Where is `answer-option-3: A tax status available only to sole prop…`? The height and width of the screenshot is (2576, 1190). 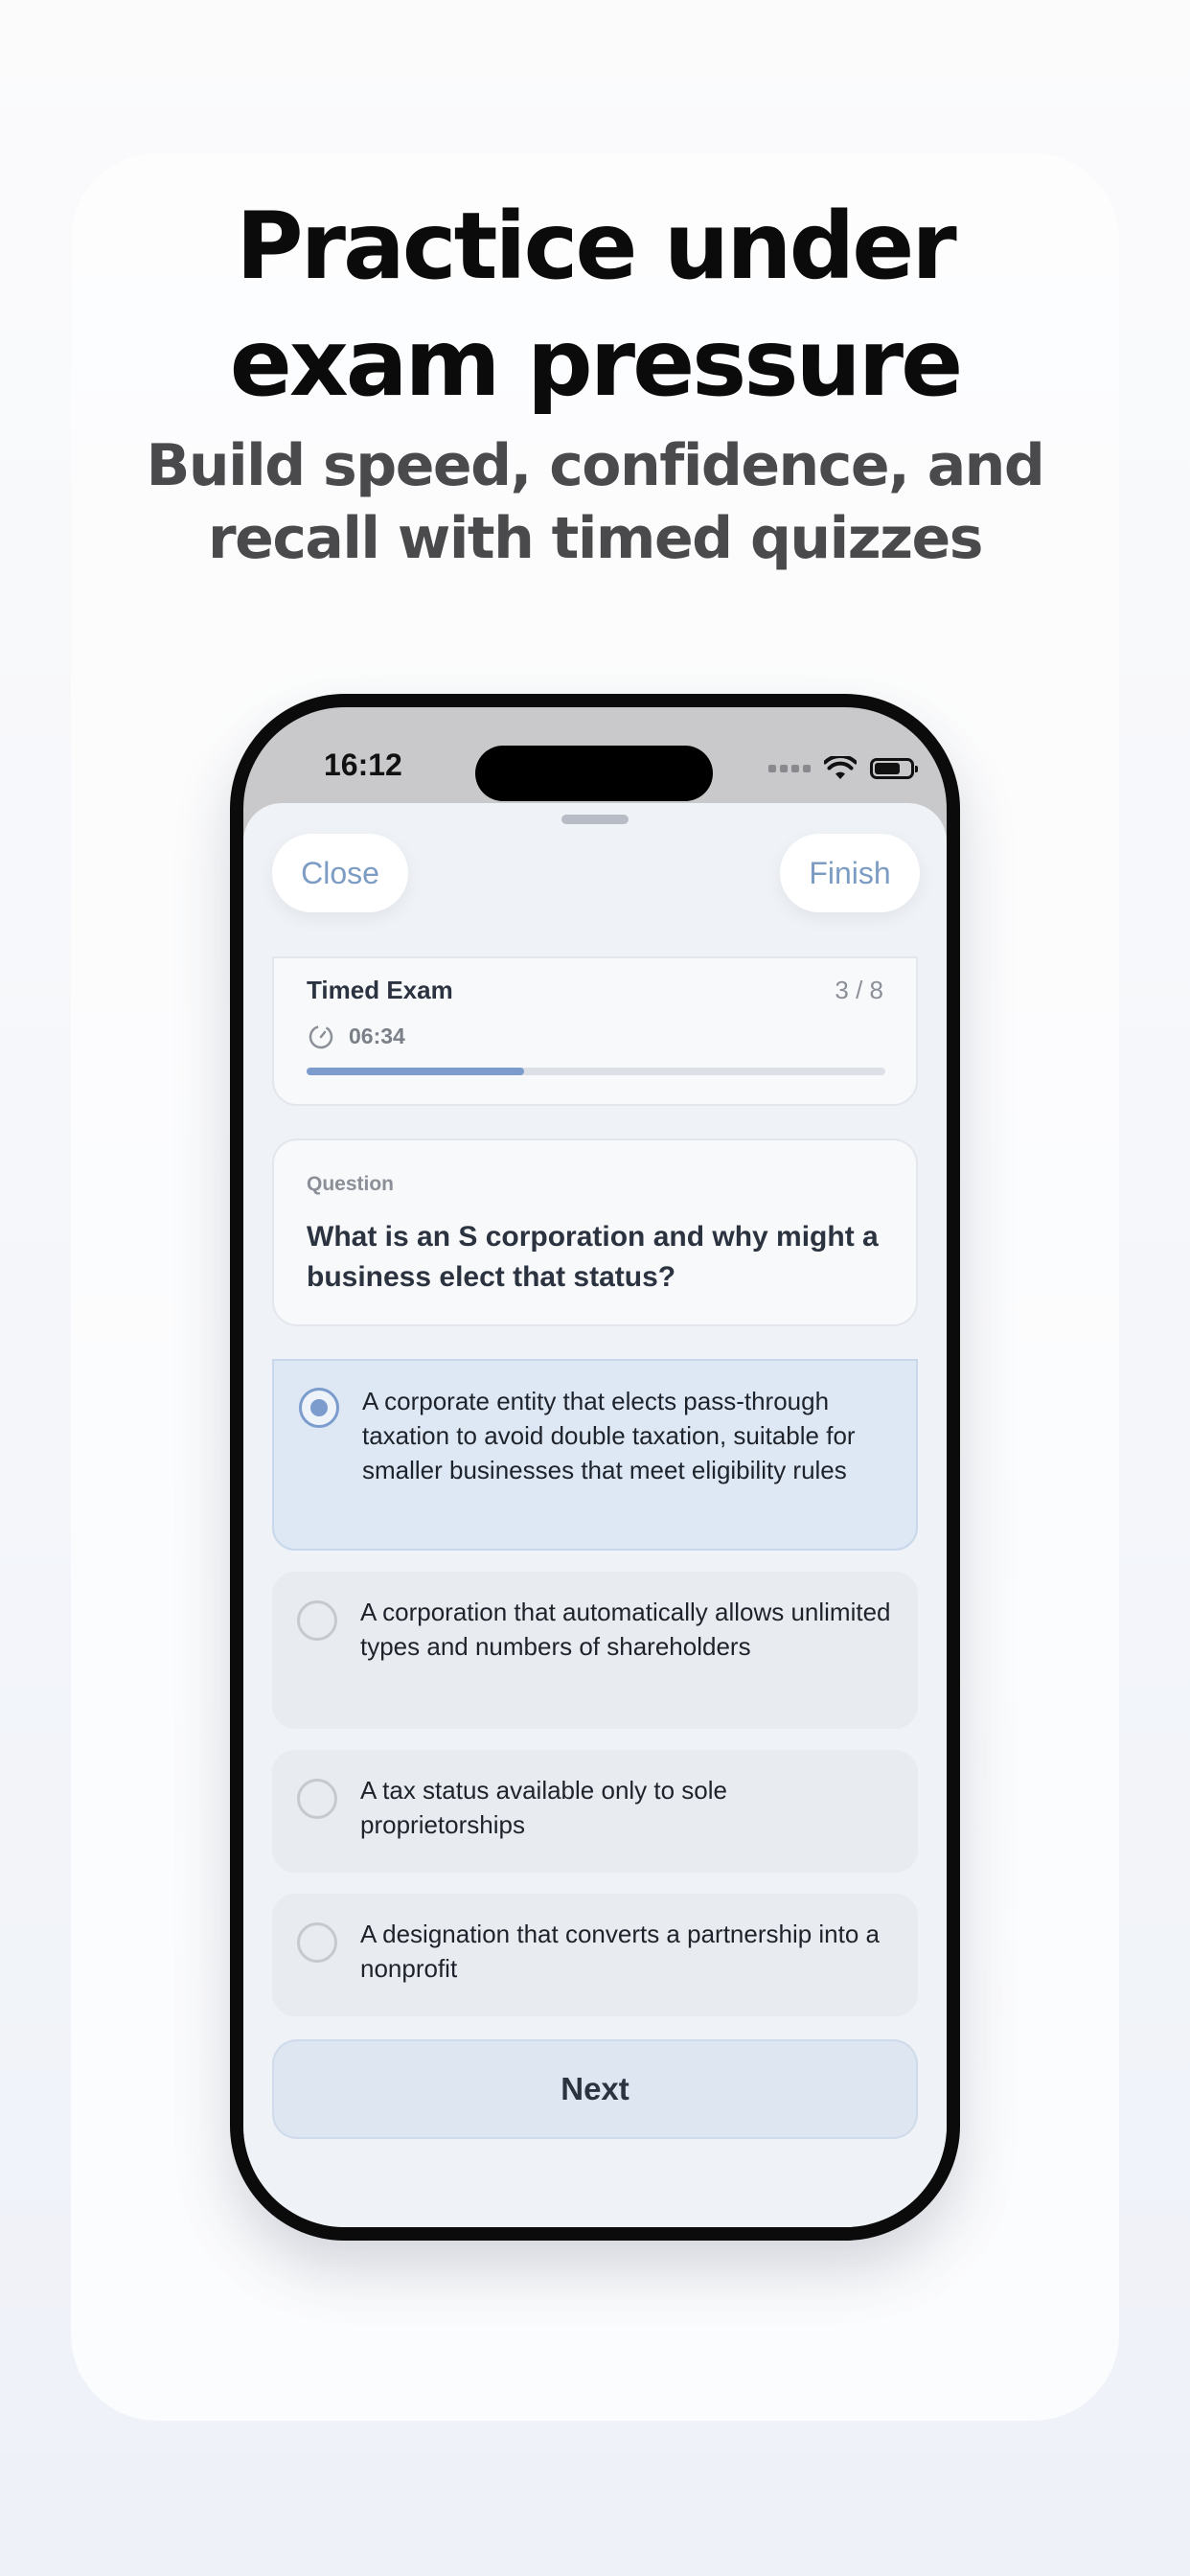
answer-option-3: A tax status available only to sole prop… is located at coordinates (595, 1811).